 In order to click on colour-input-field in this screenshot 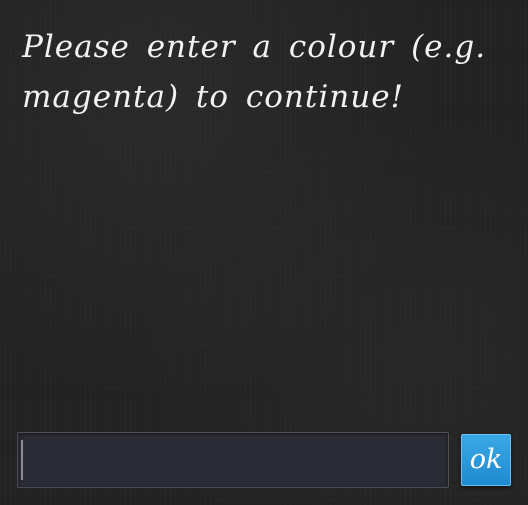, I will do `click(233, 460)`.